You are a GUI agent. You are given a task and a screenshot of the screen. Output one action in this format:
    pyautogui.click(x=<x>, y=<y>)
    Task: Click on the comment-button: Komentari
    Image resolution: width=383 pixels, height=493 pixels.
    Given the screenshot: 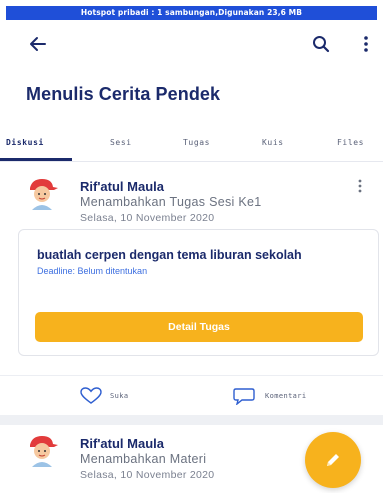 What is the action you would take?
    pyautogui.click(x=270, y=396)
    